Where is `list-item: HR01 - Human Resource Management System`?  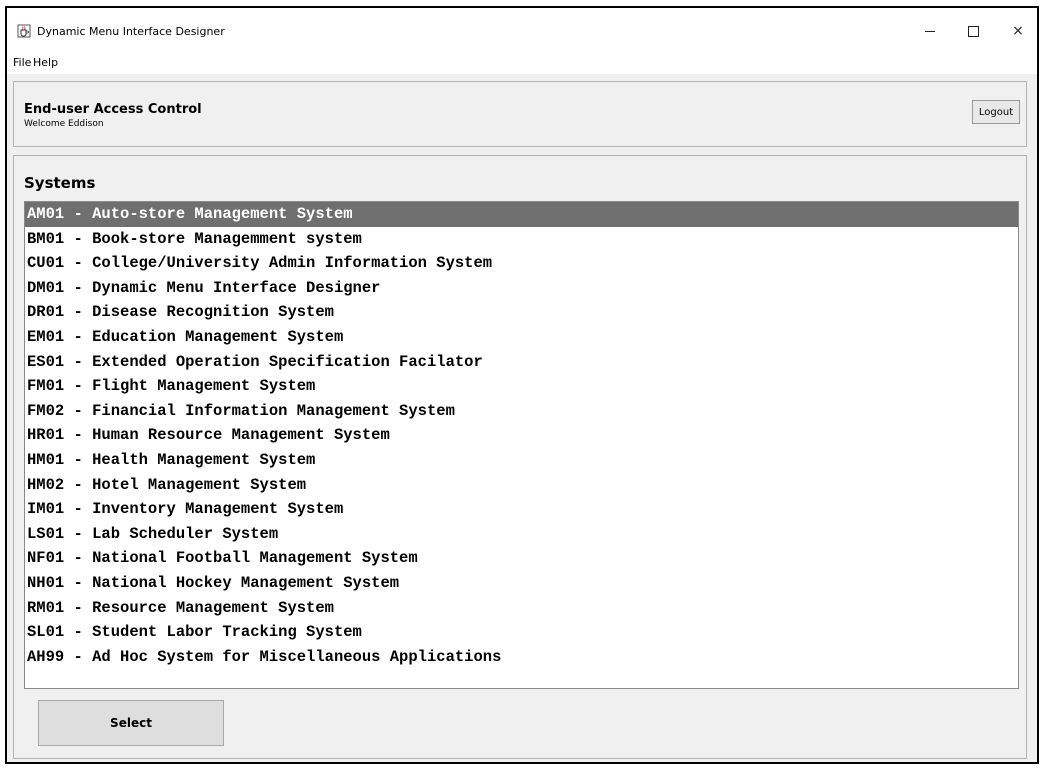 list-item: HR01 - Human Resource Management System is located at coordinates (521, 435).